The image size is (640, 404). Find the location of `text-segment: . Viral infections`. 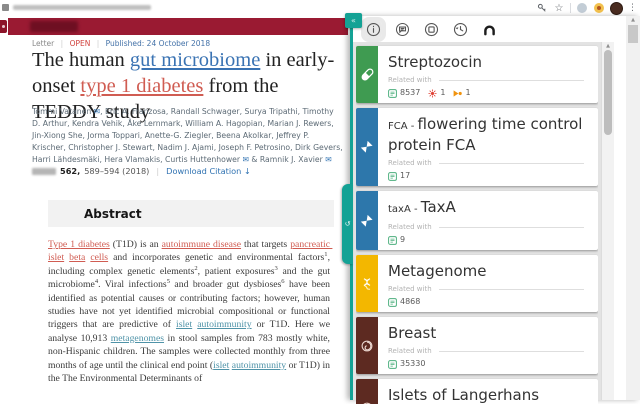

text-segment: . Viral infections is located at coordinates (132, 285).